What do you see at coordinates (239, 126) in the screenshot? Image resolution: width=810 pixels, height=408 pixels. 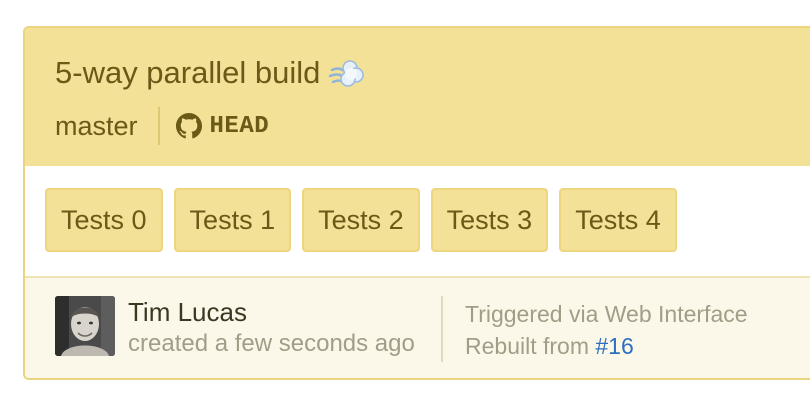 I see `commit-label: HEAD` at bounding box center [239, 126].